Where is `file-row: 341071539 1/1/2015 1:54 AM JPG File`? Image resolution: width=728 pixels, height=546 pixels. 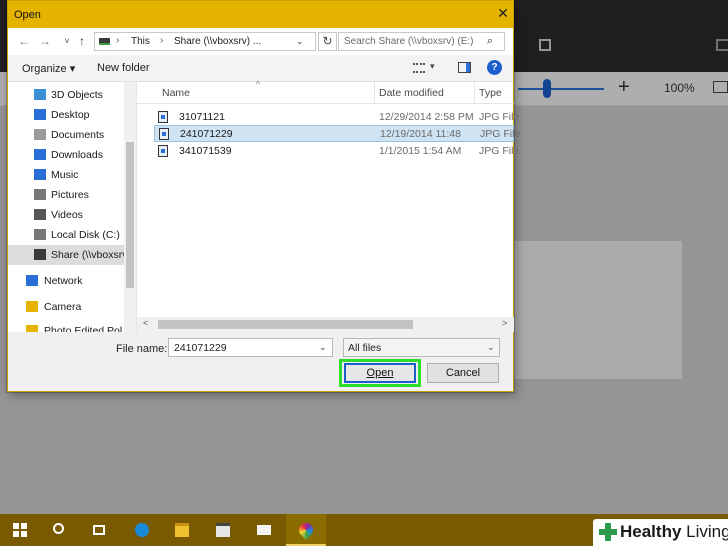
file-row: 341071539 1/1/2015 1:54 AM JPG File is located at coordinates (336, 151).